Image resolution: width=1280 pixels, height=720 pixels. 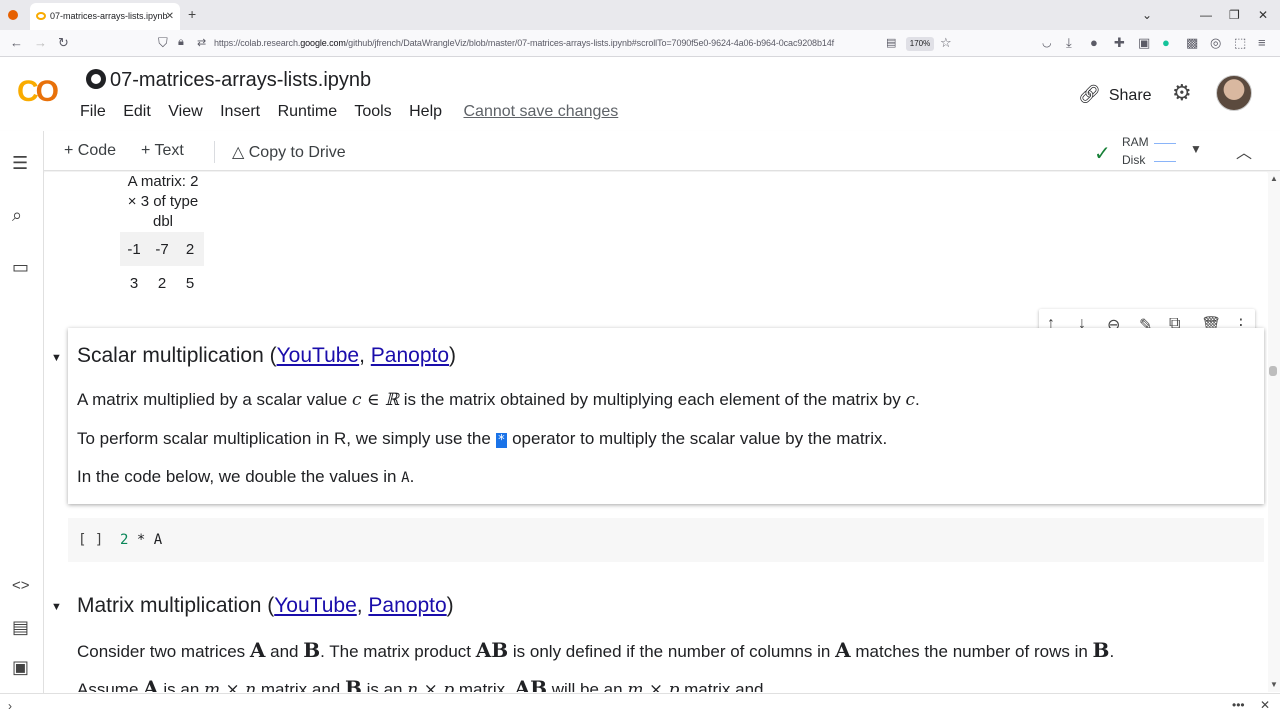 What do you see at coordinates (71, 150) in the screenshot?
I see `plus-icon: +` at bounding box center [71, 150].